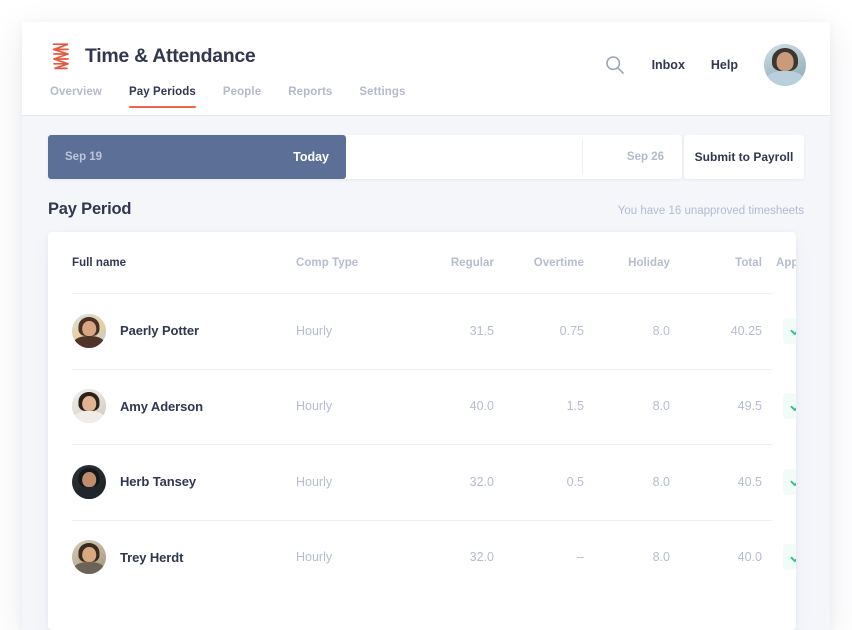 The width and height of the screenshot is (852, 630). I want to click on column-header-approve: Approve, so click(786, 262).